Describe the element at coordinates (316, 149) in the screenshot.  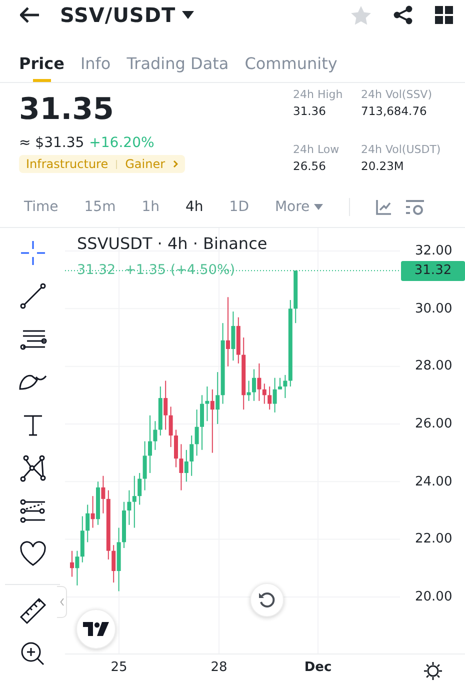
I see `stat-label: 24h Low` at that location.